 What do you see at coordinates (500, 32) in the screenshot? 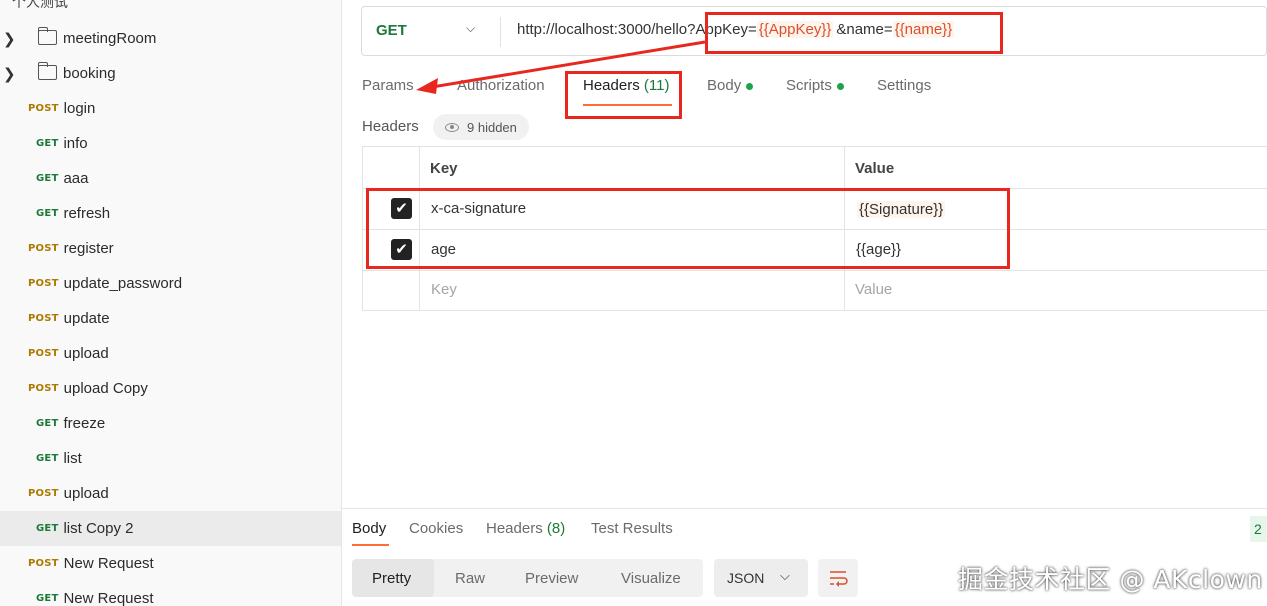
I see `divider` at bounding box center [500, 32].